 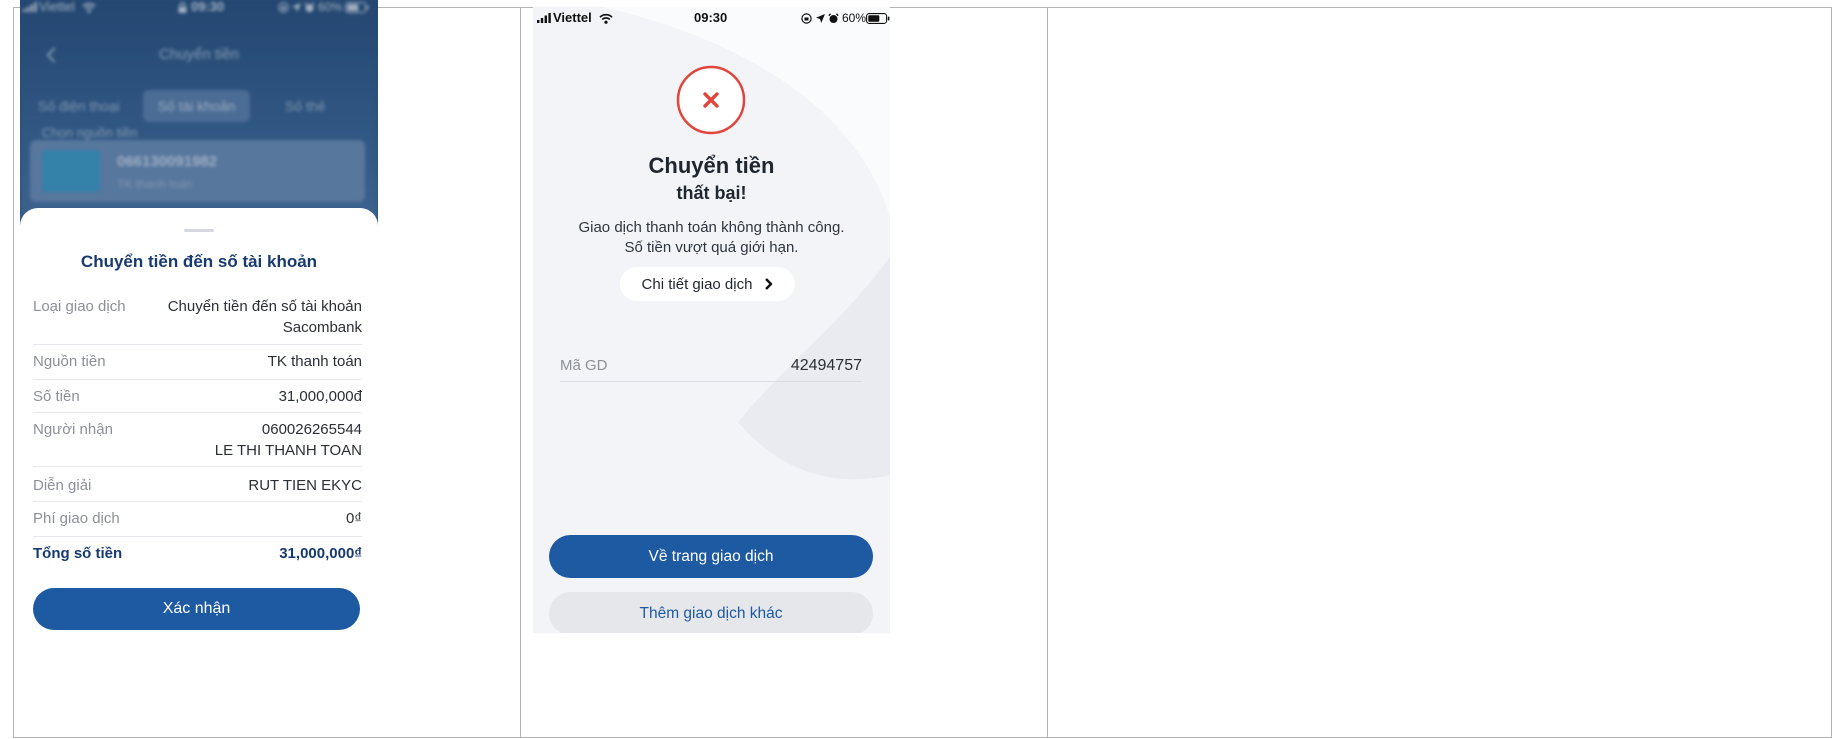 What do you see at coordinates (584, 365) in the screenshot?
I see `transaction-id-label: Mã GD` at bounding box center [584, 365].